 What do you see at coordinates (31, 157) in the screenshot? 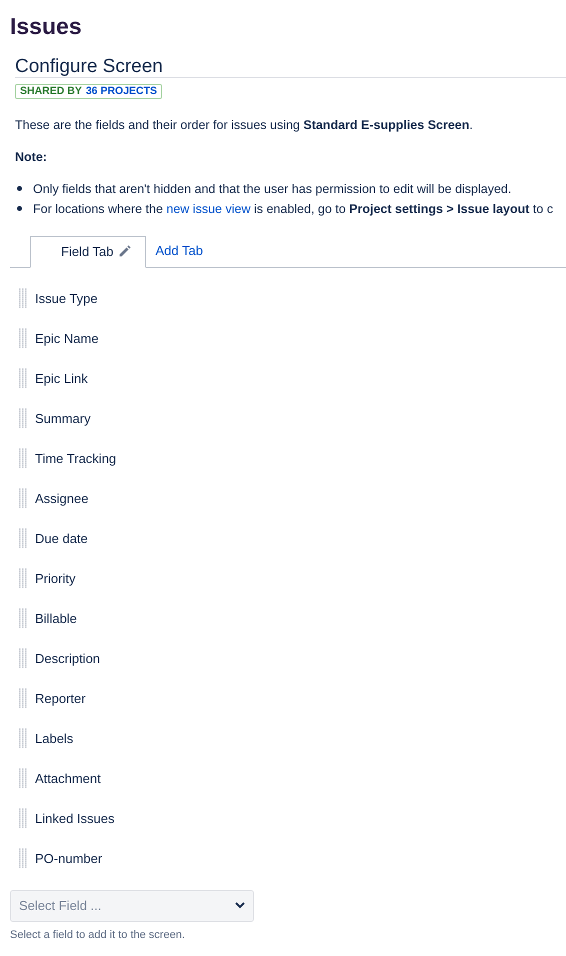
I see `note-heading: Note:` at bounding box center [31, 157].